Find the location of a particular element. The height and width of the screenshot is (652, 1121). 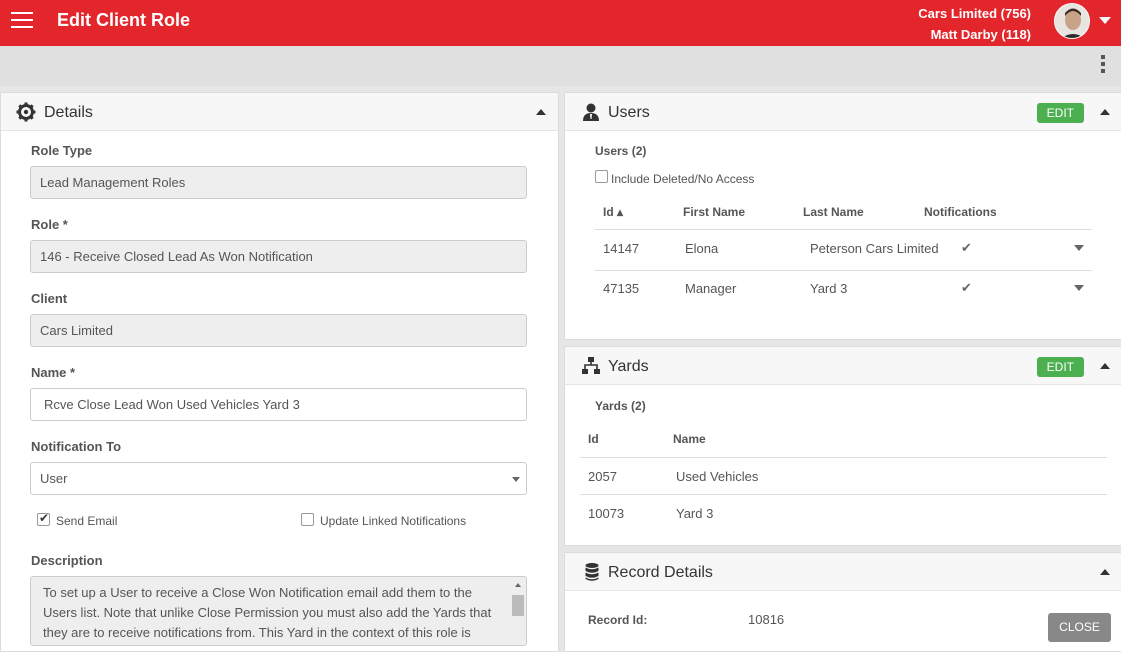

record-details-panel: Record Details Record Id: 10816 is located at coordinates (842, 602).